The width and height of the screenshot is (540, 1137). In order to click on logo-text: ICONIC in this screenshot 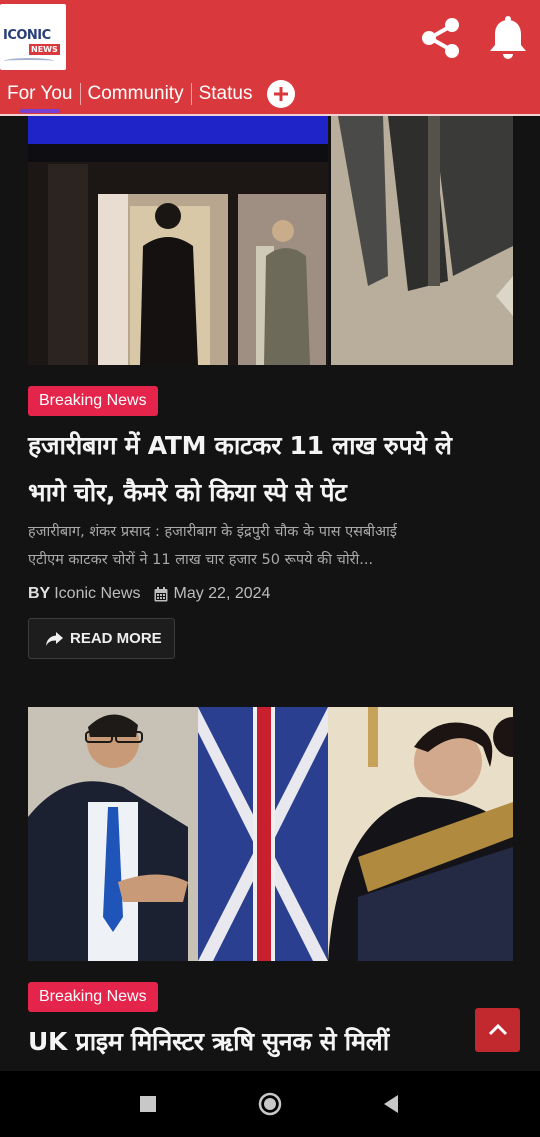, I will do `click(27, 35)`.